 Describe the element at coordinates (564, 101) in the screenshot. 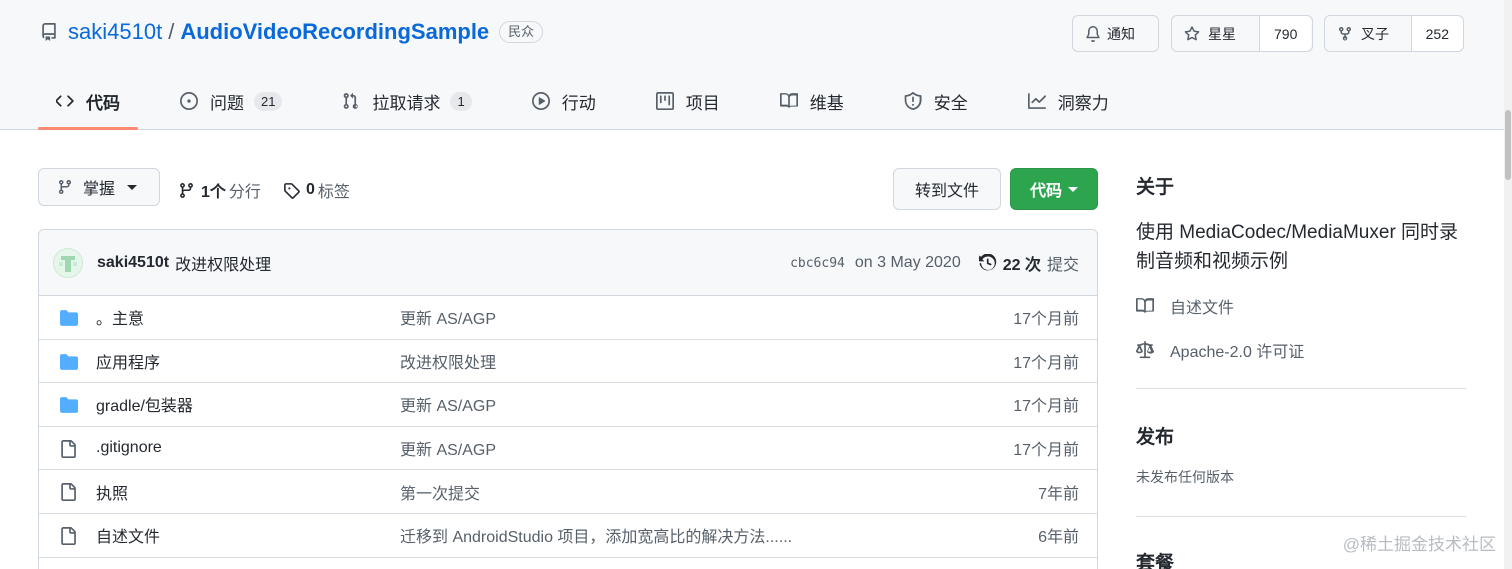

I see `tab-actions: 行动` at that location.